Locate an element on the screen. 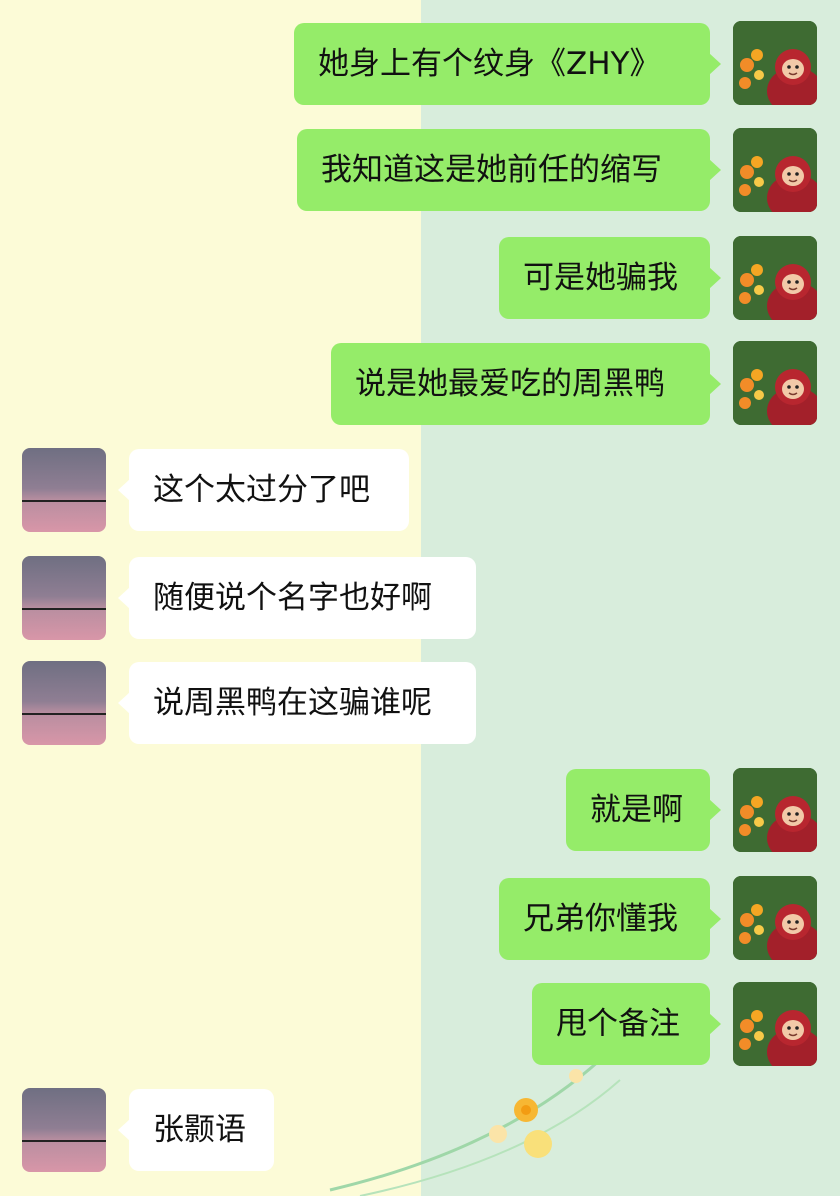 The image size is (840, 1196). message-bubble-sent: 我知道这是她前任的缩写 is located at coordinates (509, 170).